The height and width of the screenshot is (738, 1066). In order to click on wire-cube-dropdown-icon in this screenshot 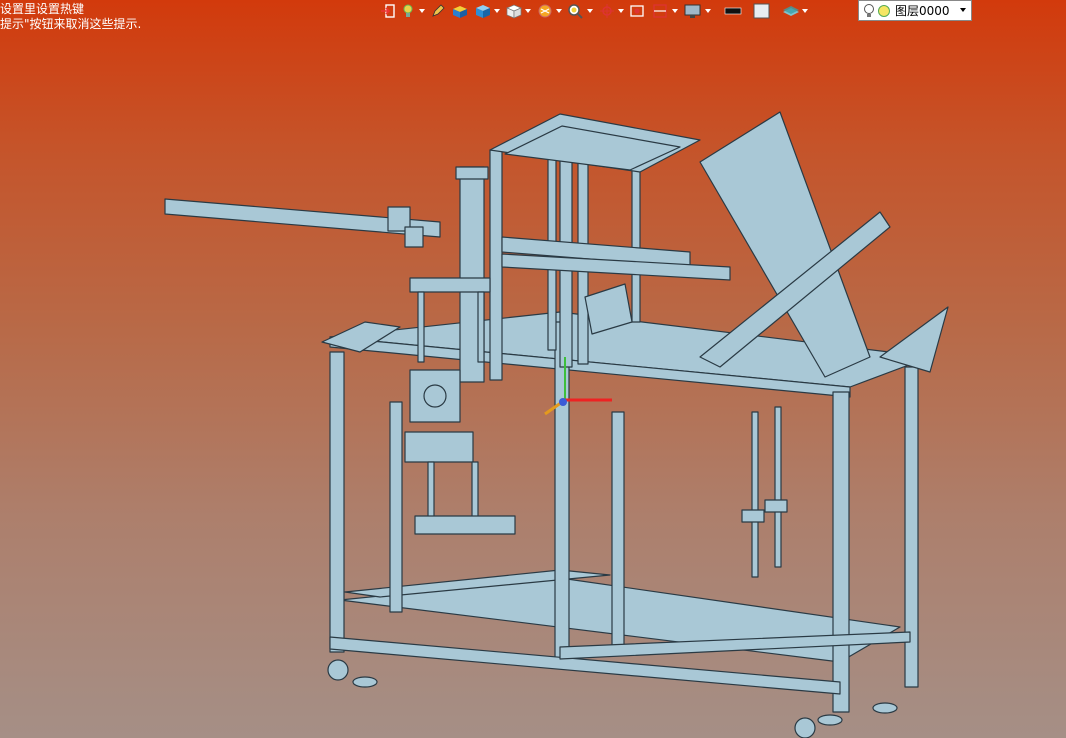, I will do `click(514, 11)`.